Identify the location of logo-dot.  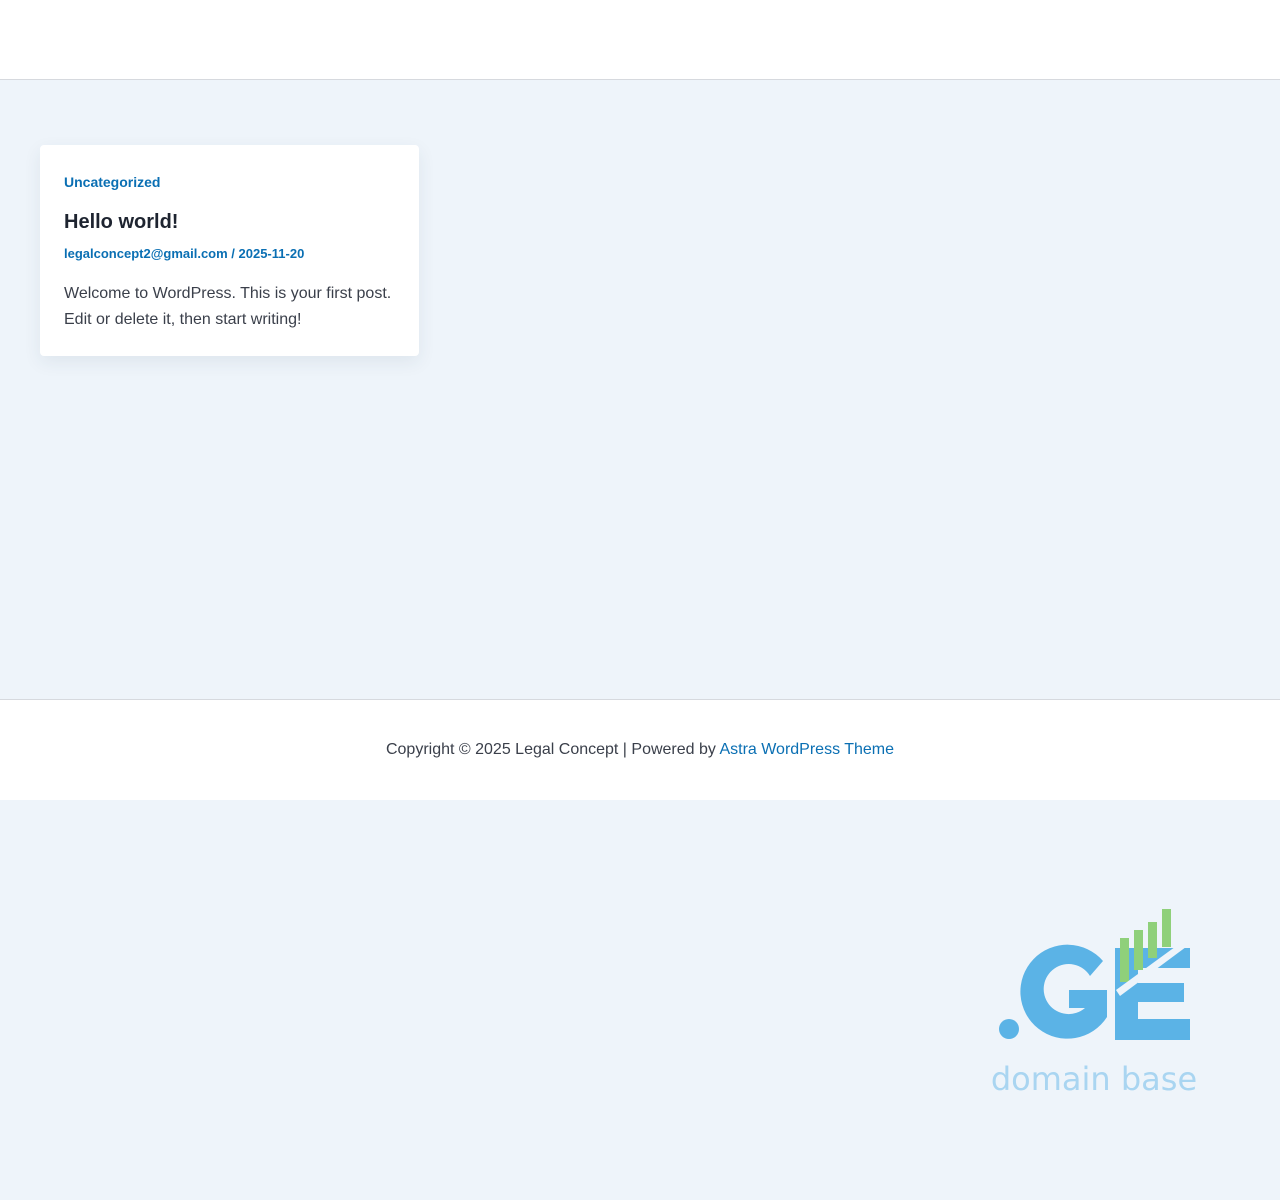
(1009, 1029).